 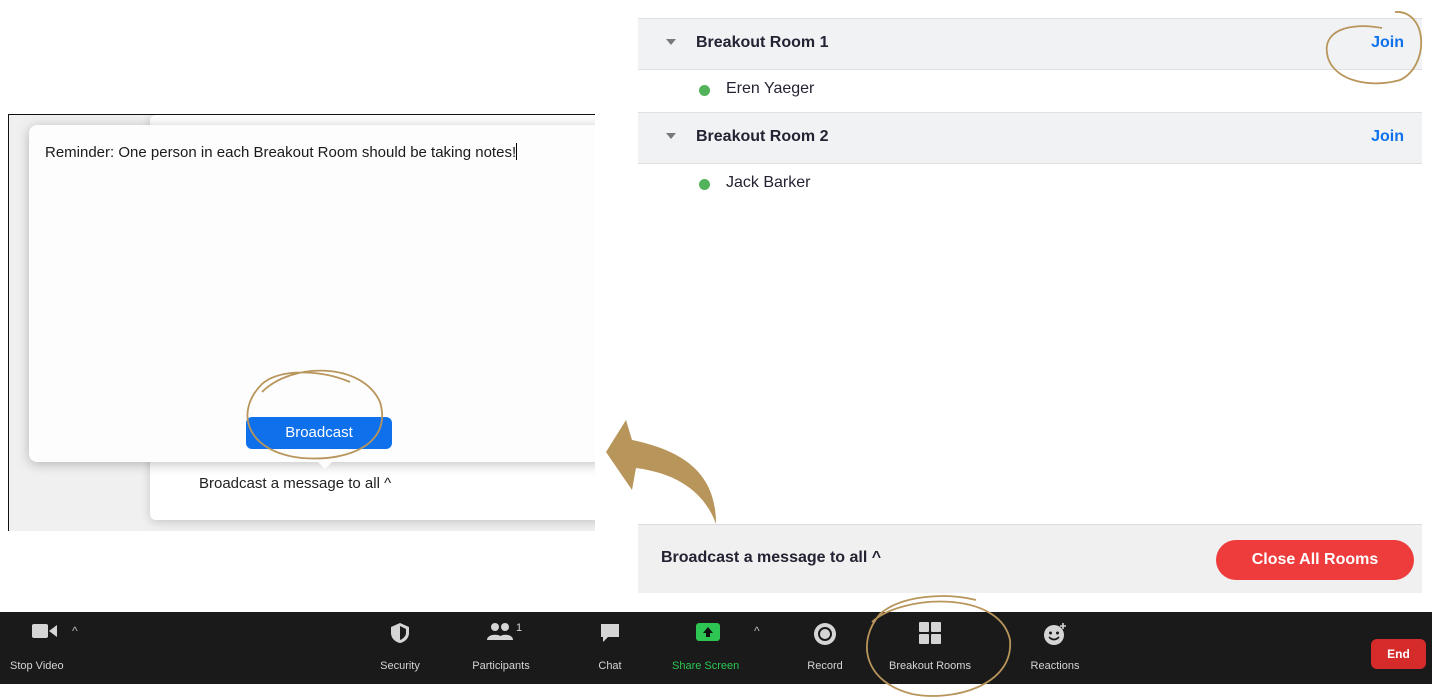 I want to click on record-icon, so click(x=825, y=634).